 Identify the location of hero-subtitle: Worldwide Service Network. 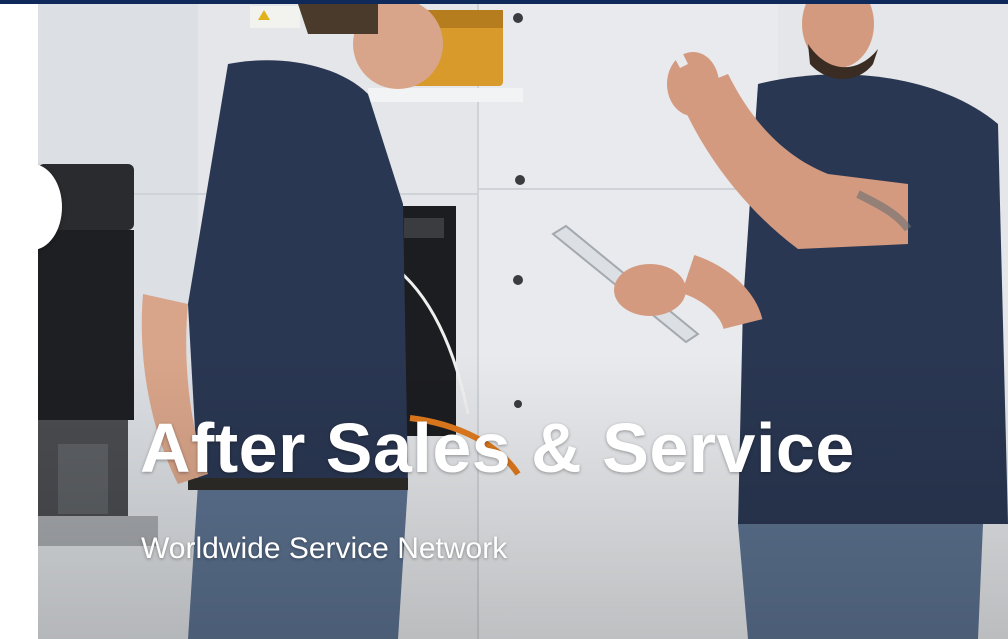
(324, 548).